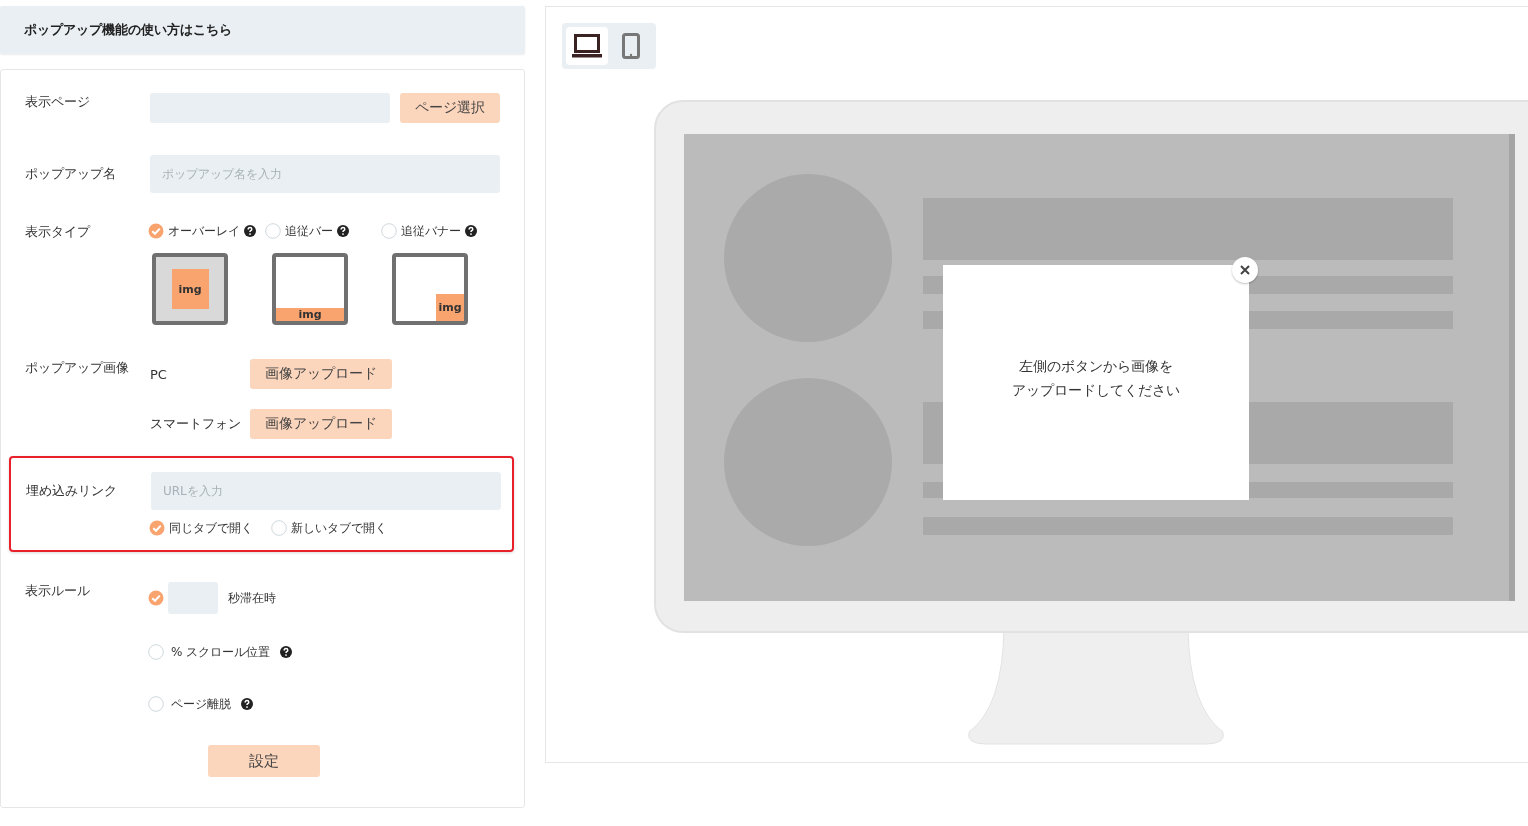 The width and height of the screenshot is (1528, 826). I want to click on rule-option: ページ離脱, so click(189, 704).